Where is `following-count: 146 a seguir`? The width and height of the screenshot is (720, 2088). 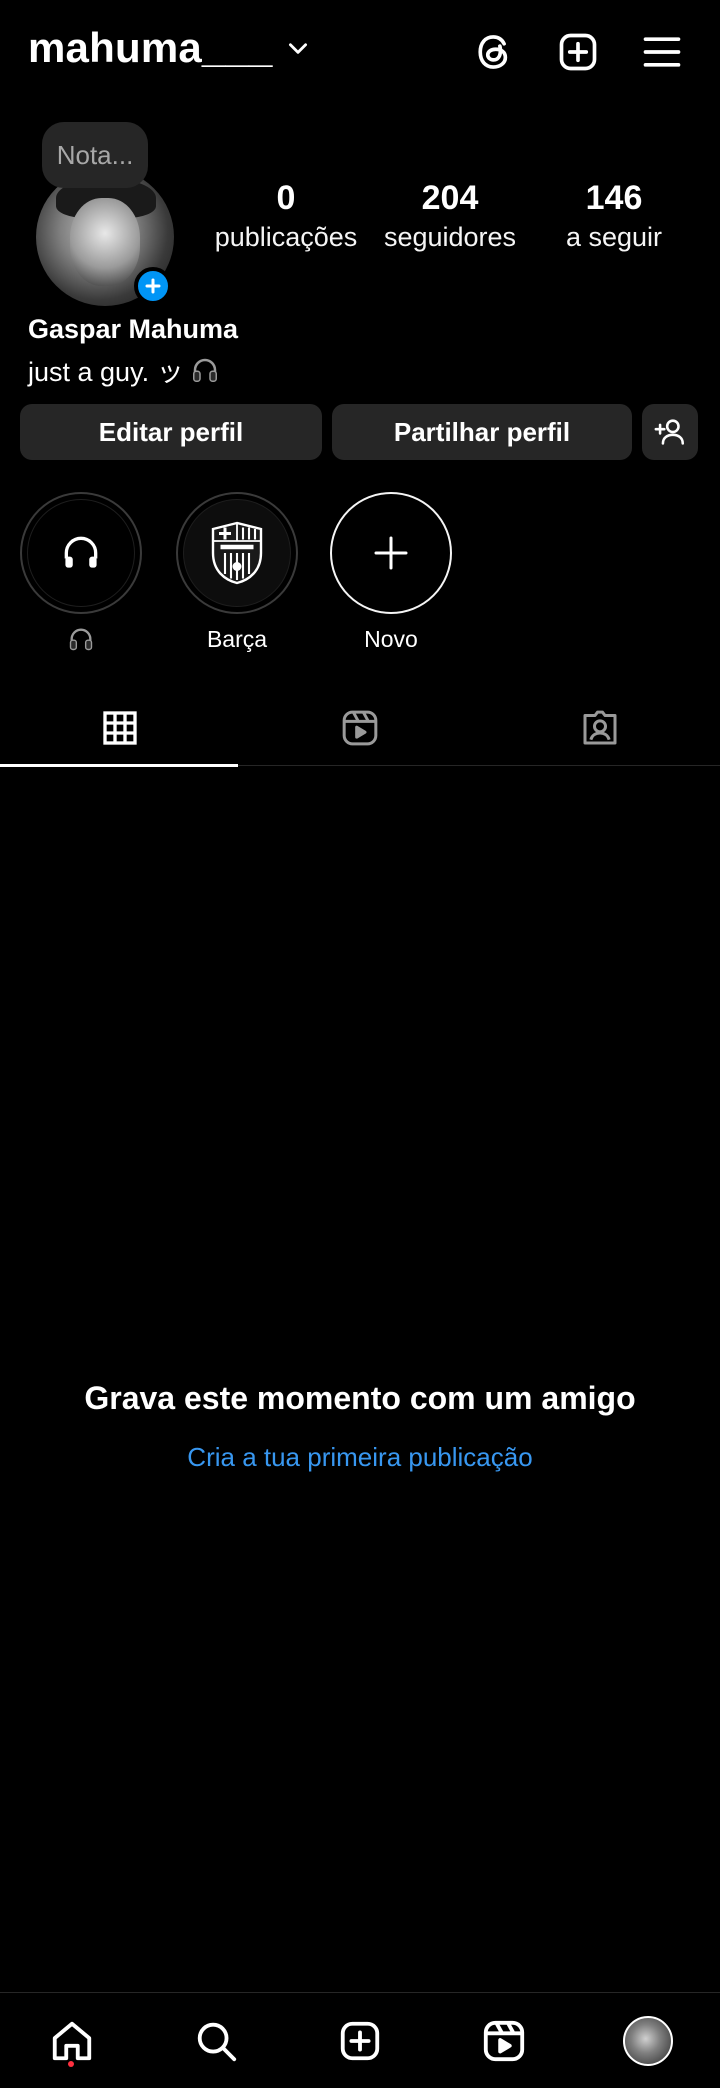 following-count: 146 a seguir is located at coordinates (614, 215).